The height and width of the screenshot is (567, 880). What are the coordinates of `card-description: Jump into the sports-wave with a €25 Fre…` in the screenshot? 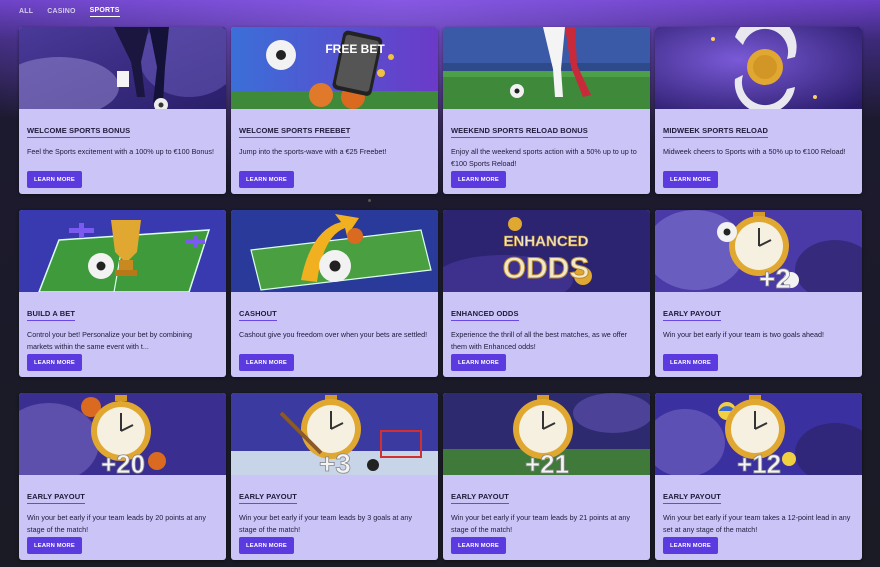 It's located at (313, 151).